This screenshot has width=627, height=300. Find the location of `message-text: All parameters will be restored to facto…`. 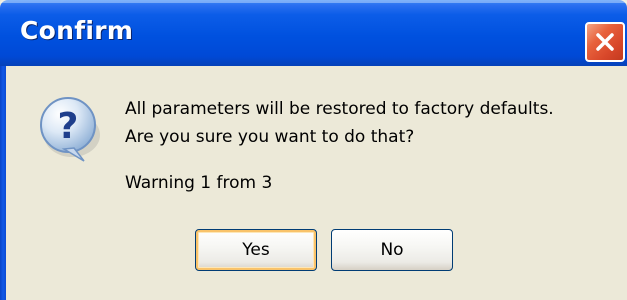

message-text: All parameters will be restored to facto… is located at coordinates (339, 123).